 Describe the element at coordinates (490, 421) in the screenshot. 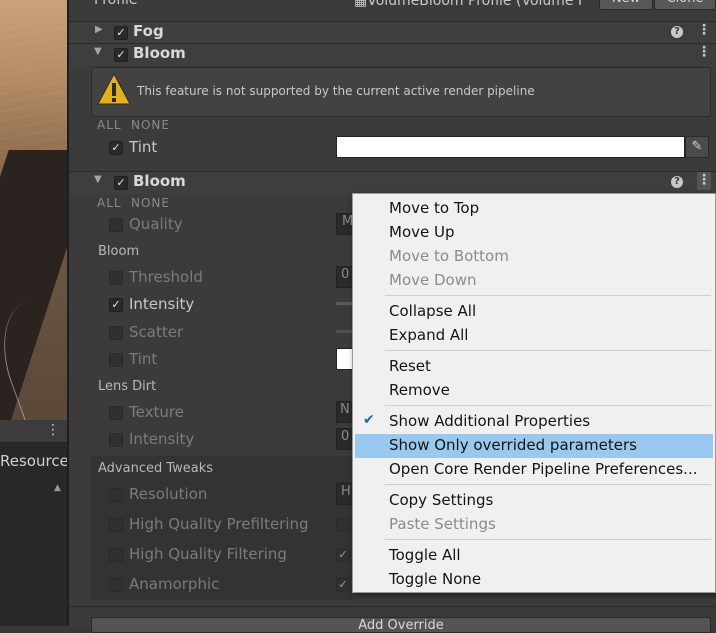

I see `menu-item-label: Show Additional Properties` at that location.